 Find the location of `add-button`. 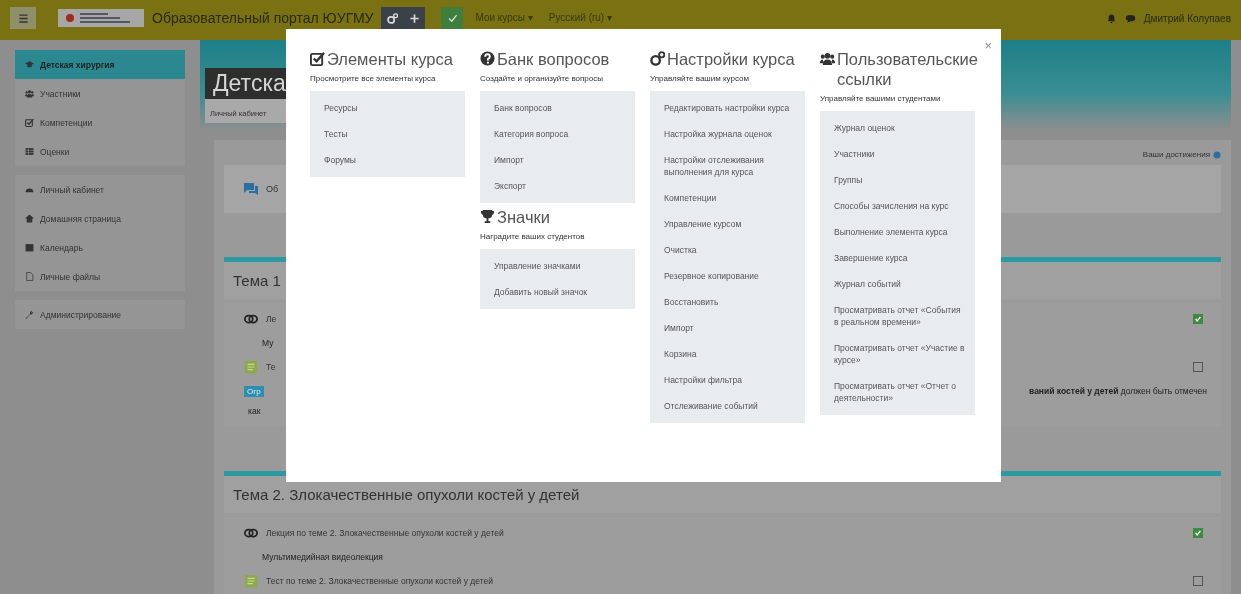

add-button is located at coordinates (414, 18).